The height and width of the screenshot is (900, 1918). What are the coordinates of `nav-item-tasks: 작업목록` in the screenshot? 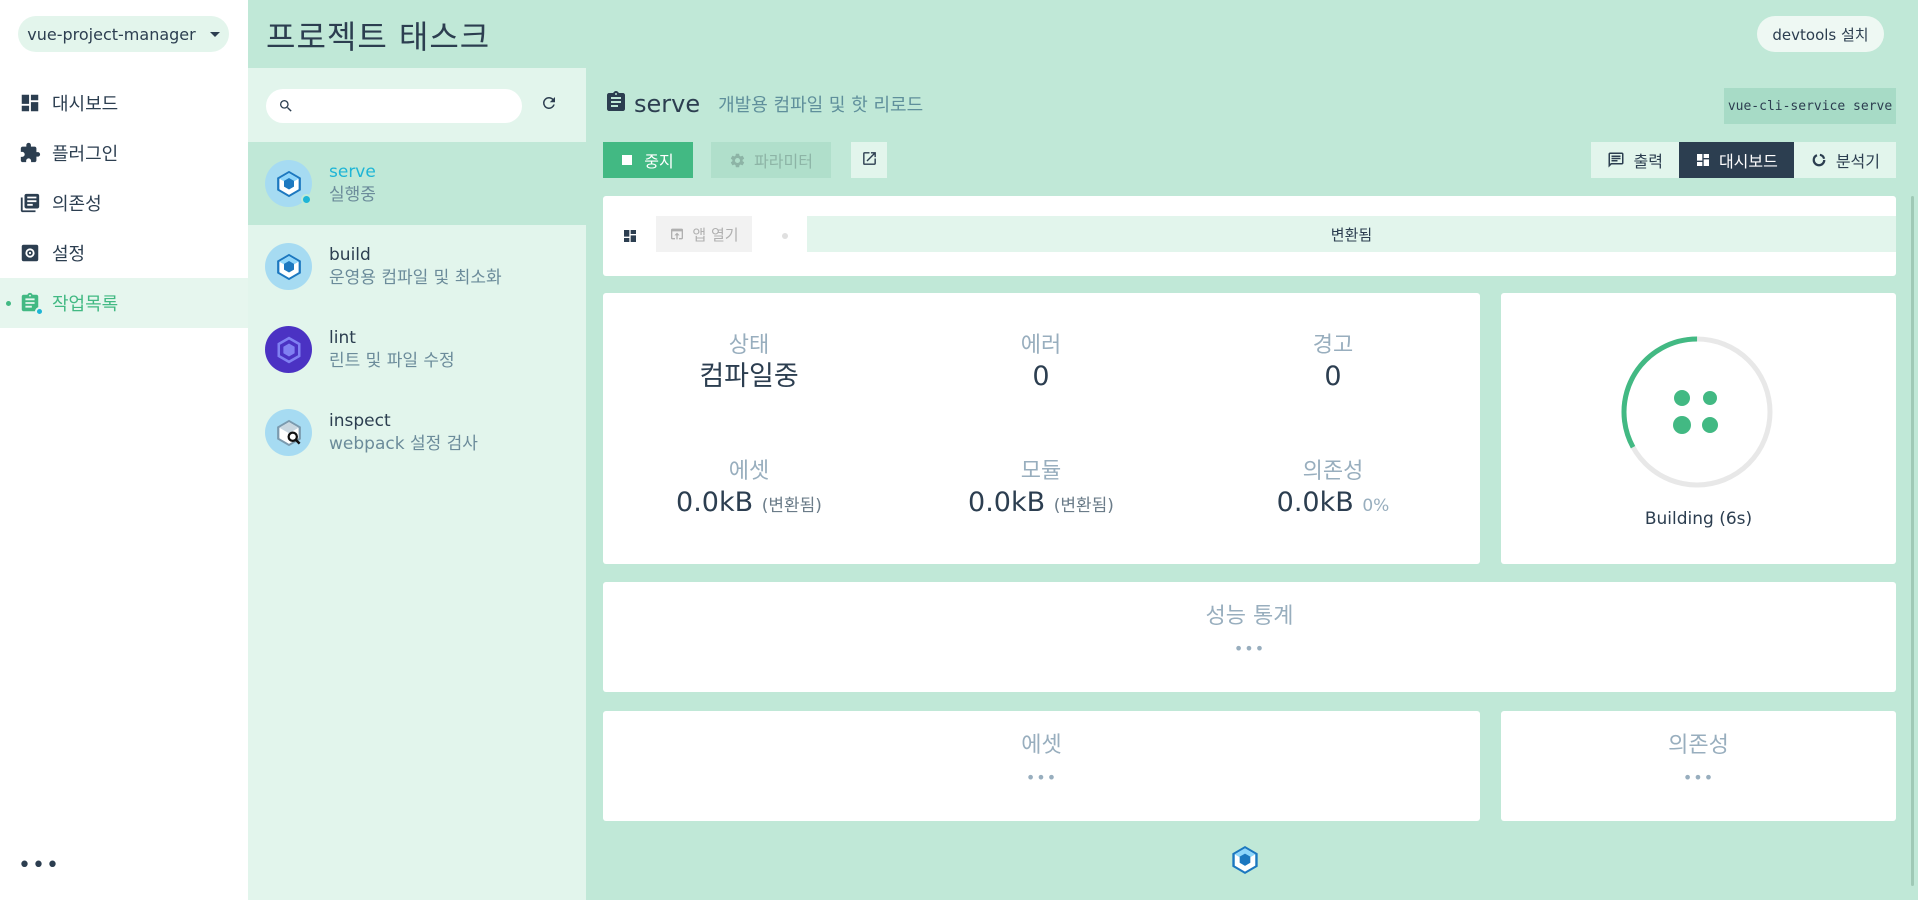 It's located at (124, 303).